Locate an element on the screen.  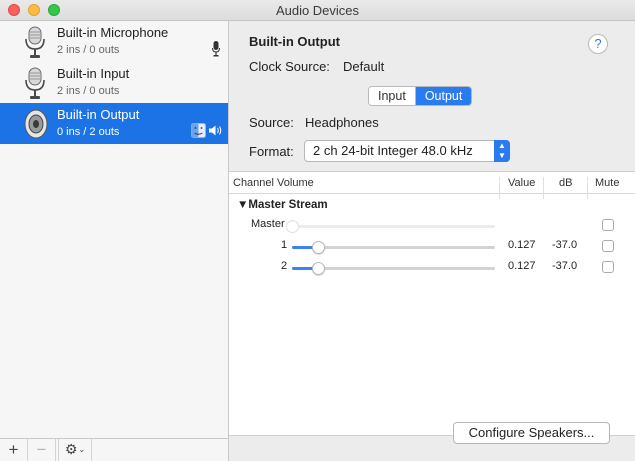
chevron-down-icon: ⌄ is located at coordinates (82, 449).